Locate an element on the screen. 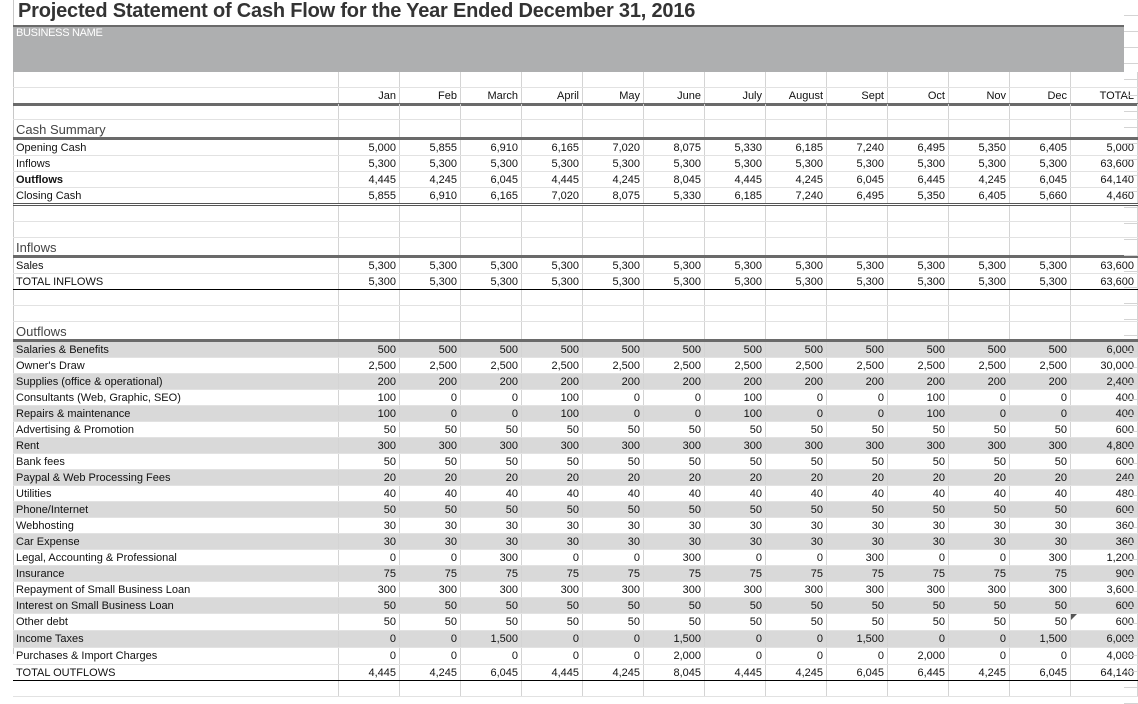 This screenshot has width=1138, height=704. value-cell: 8,045 is located at coordinates (674, 179).